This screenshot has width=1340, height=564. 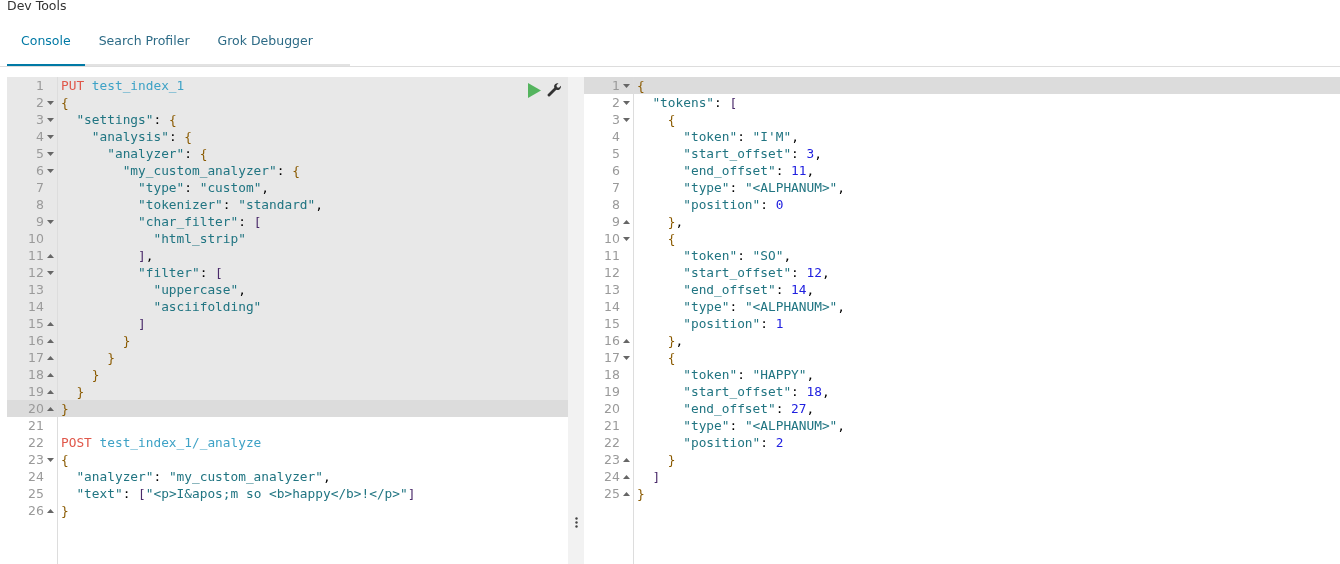 What do you see at coordinates (199, 221) in the screenshot?
I see `code-line: "char_filter": [` at bounding box center [199, 221].